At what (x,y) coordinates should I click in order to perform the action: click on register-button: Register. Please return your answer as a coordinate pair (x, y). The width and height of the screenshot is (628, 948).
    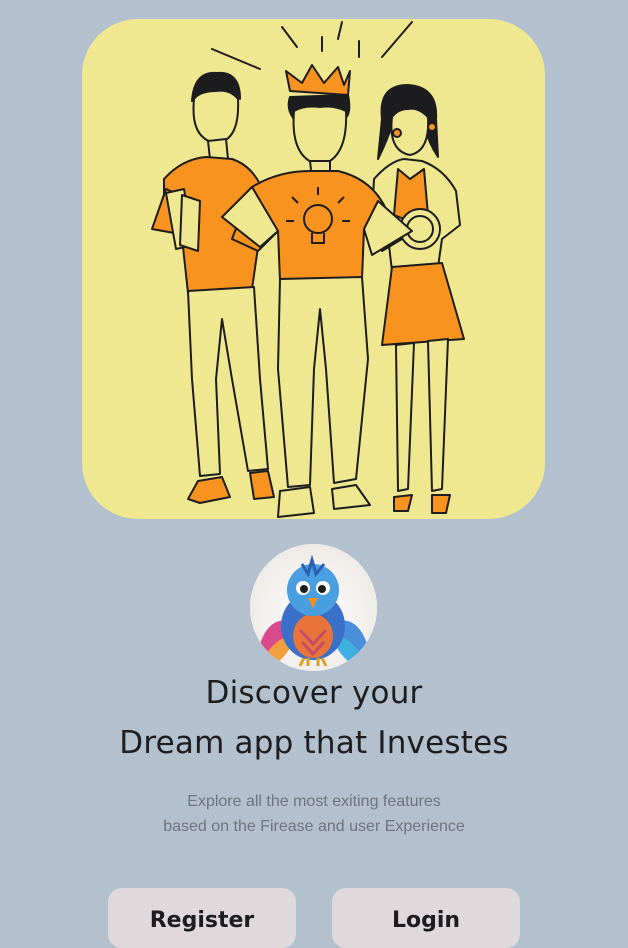
    Looking at the image, I should click on (202, 918).